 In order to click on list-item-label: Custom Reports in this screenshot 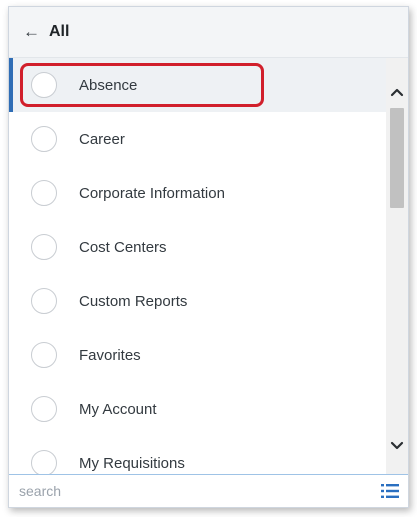, I will do `click(133, 301)`.